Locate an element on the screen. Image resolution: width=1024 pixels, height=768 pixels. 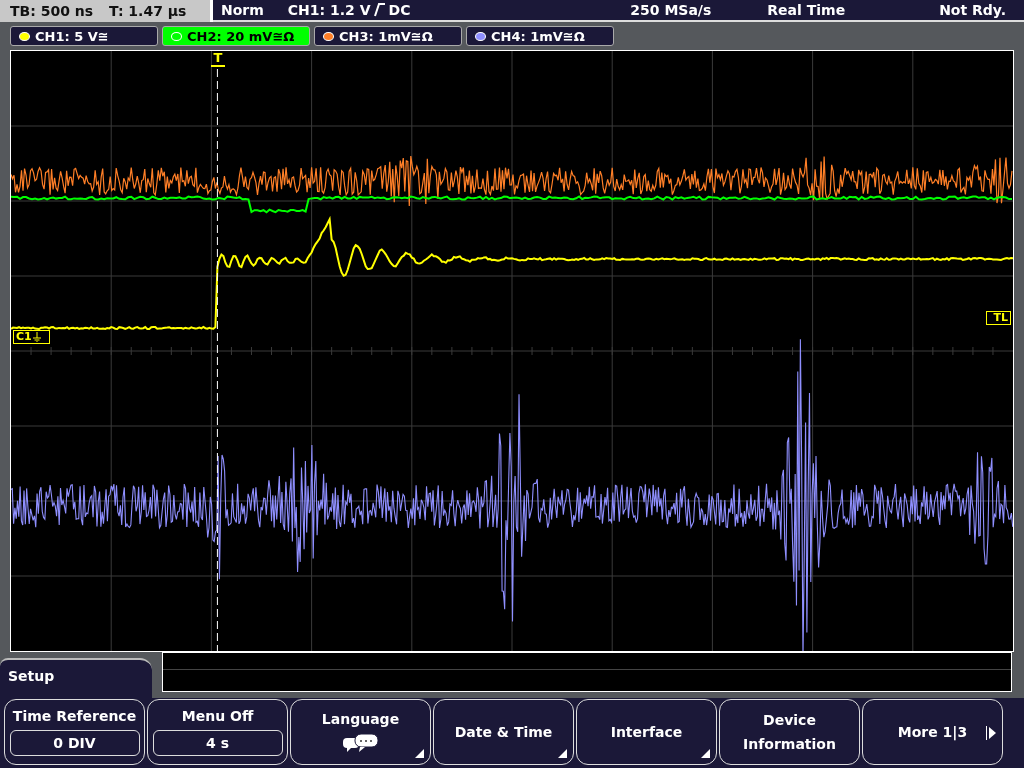
trigger-mode: Norm is located at coordinates (242, 10).